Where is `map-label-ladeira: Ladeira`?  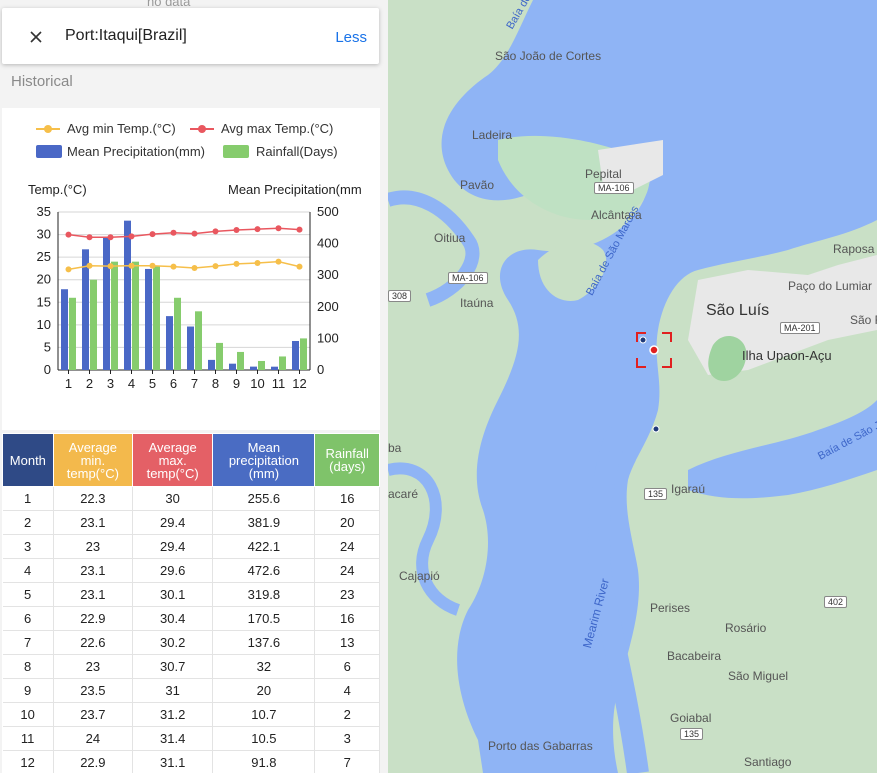 map-label-ladeira: Ladeira is located at coordinates (492, 135).